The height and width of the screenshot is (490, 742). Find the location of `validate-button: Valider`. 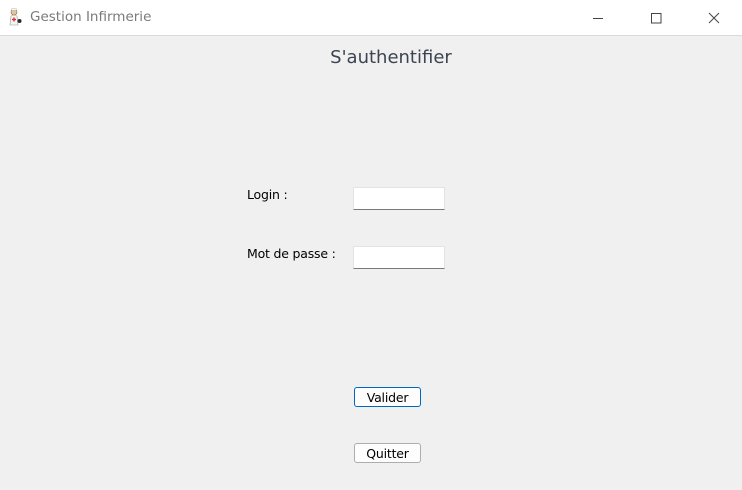

validate-button: Valider is located at coordinates (387, 397).